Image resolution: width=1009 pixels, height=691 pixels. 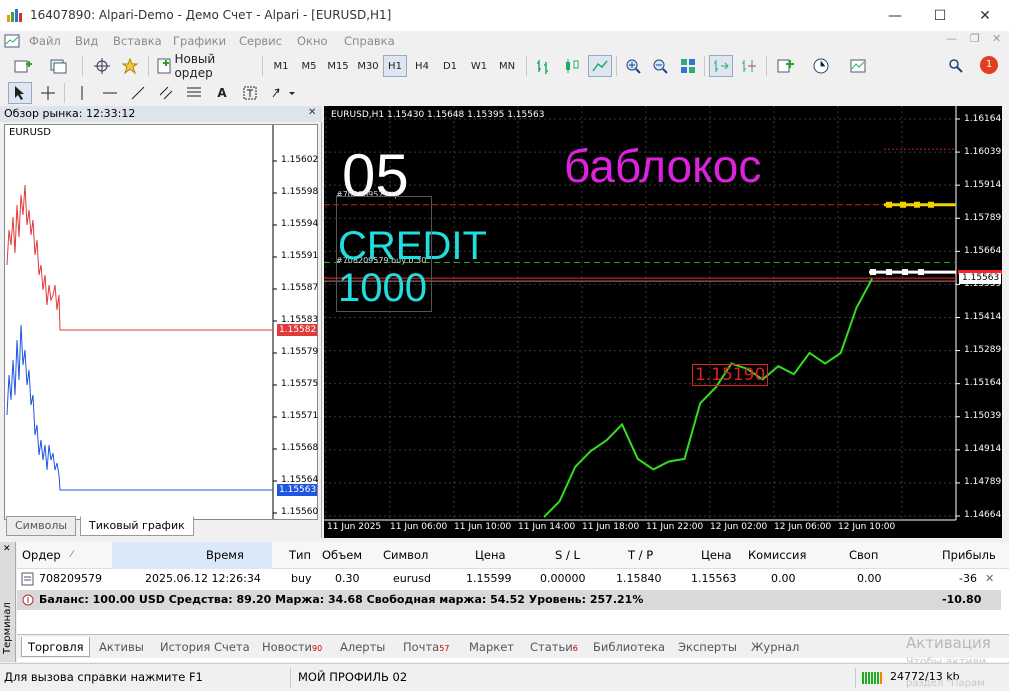 What do you see at coordinates (948, 643) in the screenshot?
I see `activation-watermark: Активация` at bounding box center [948, 643].